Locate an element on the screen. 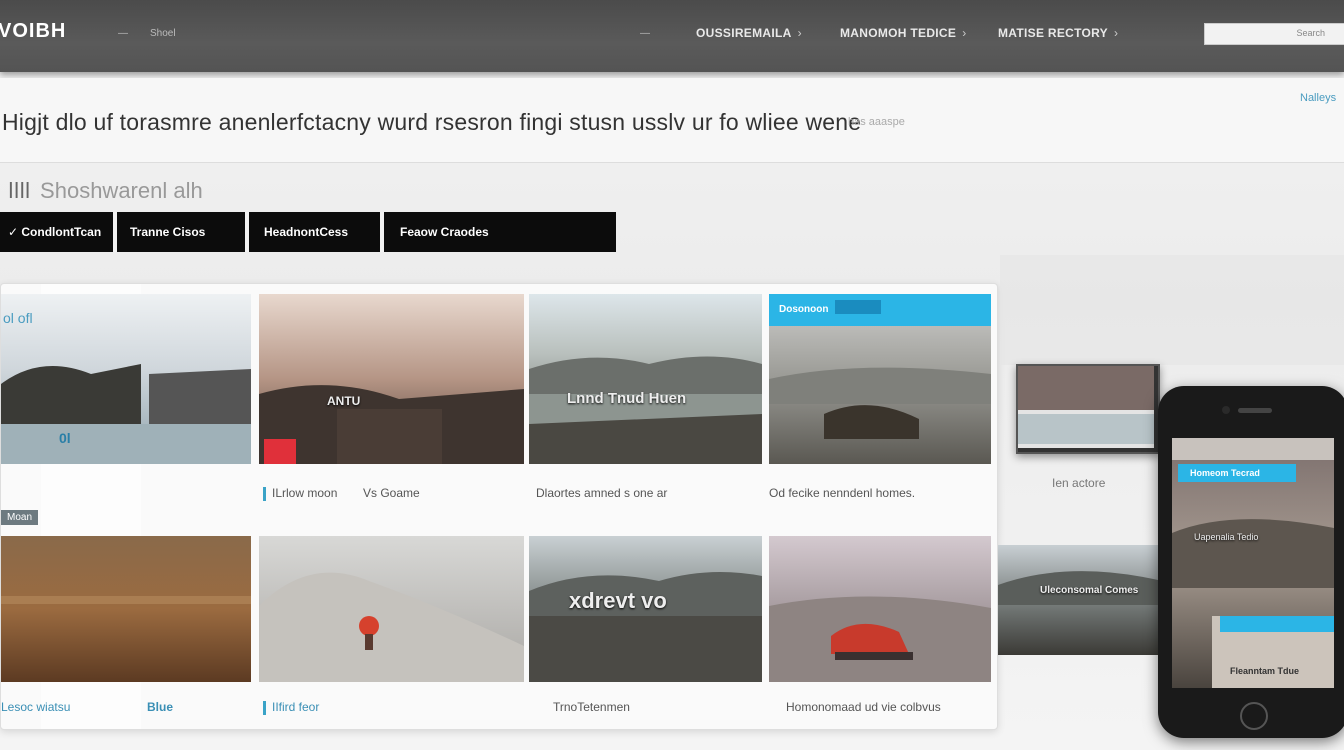 This screenshot has height=750, width=1344. gallery-tile-3: Lnnd Tnud Huen is located at coordinates (645, 379).